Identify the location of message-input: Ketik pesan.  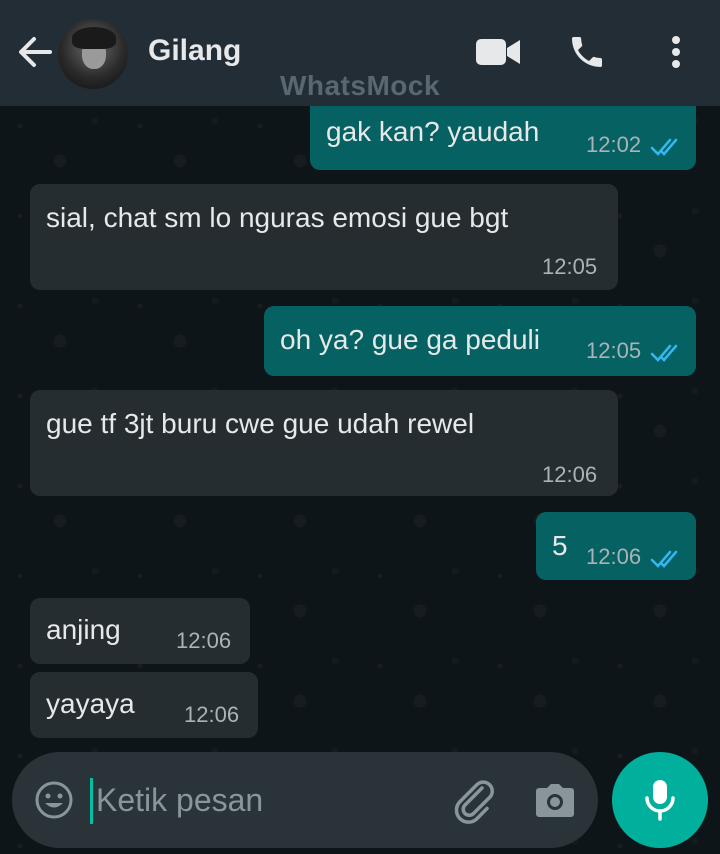
(179, 800).